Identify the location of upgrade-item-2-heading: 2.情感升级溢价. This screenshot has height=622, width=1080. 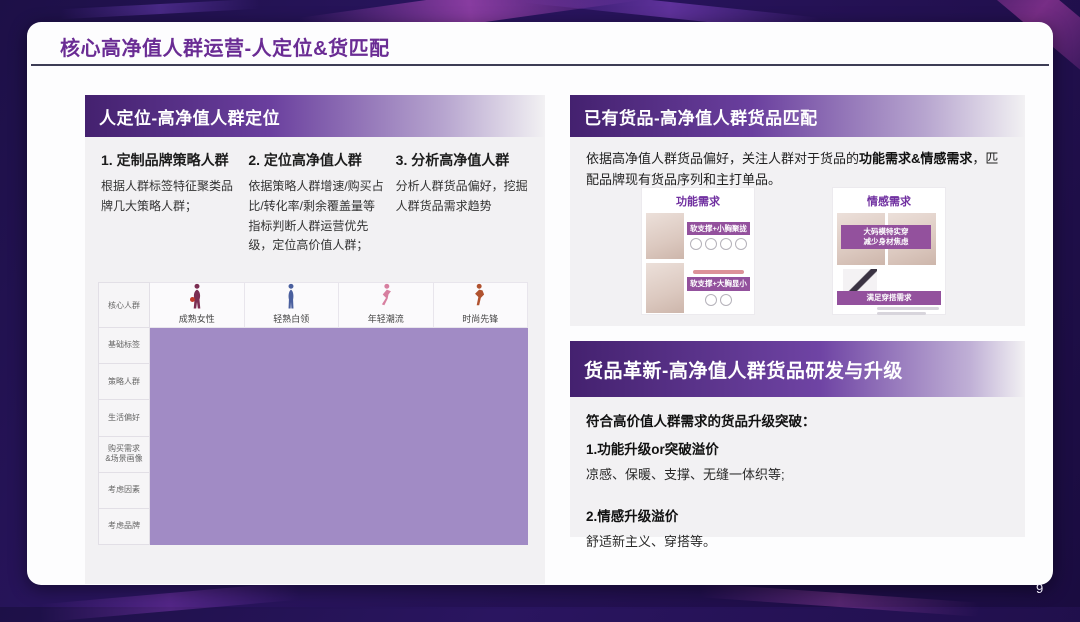
(632, 516).